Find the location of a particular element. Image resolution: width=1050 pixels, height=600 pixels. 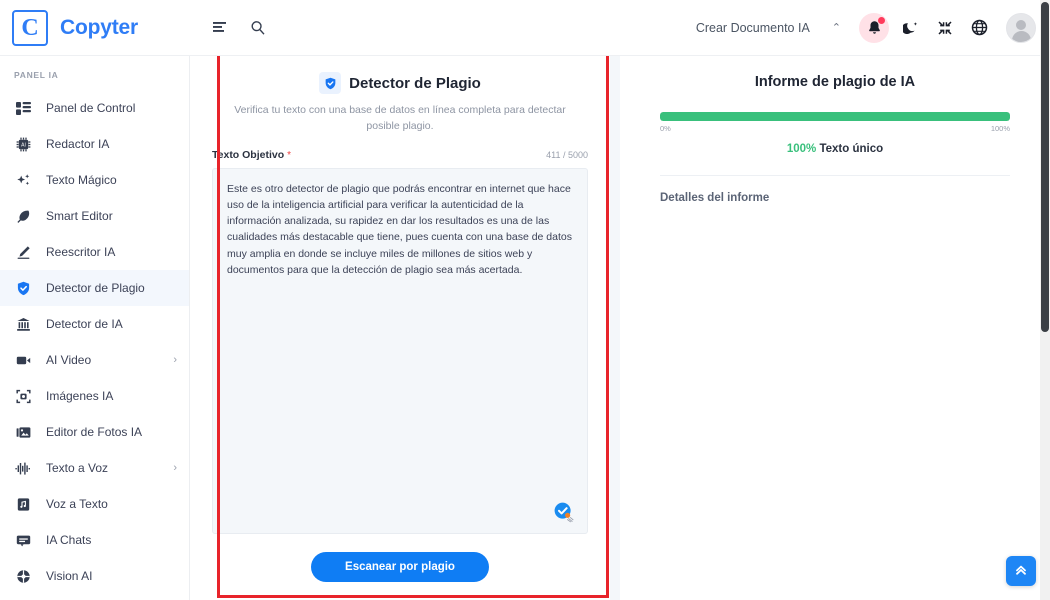

bar-min-label: 0% is located at coordinates (665, 128).